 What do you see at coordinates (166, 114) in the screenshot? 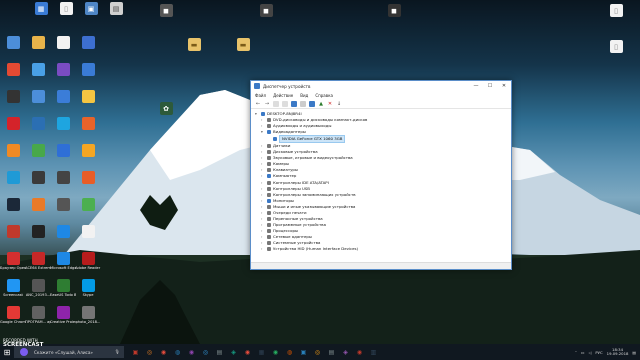
I see `desktop-icon: ✿` at bounding box center [166, 114].